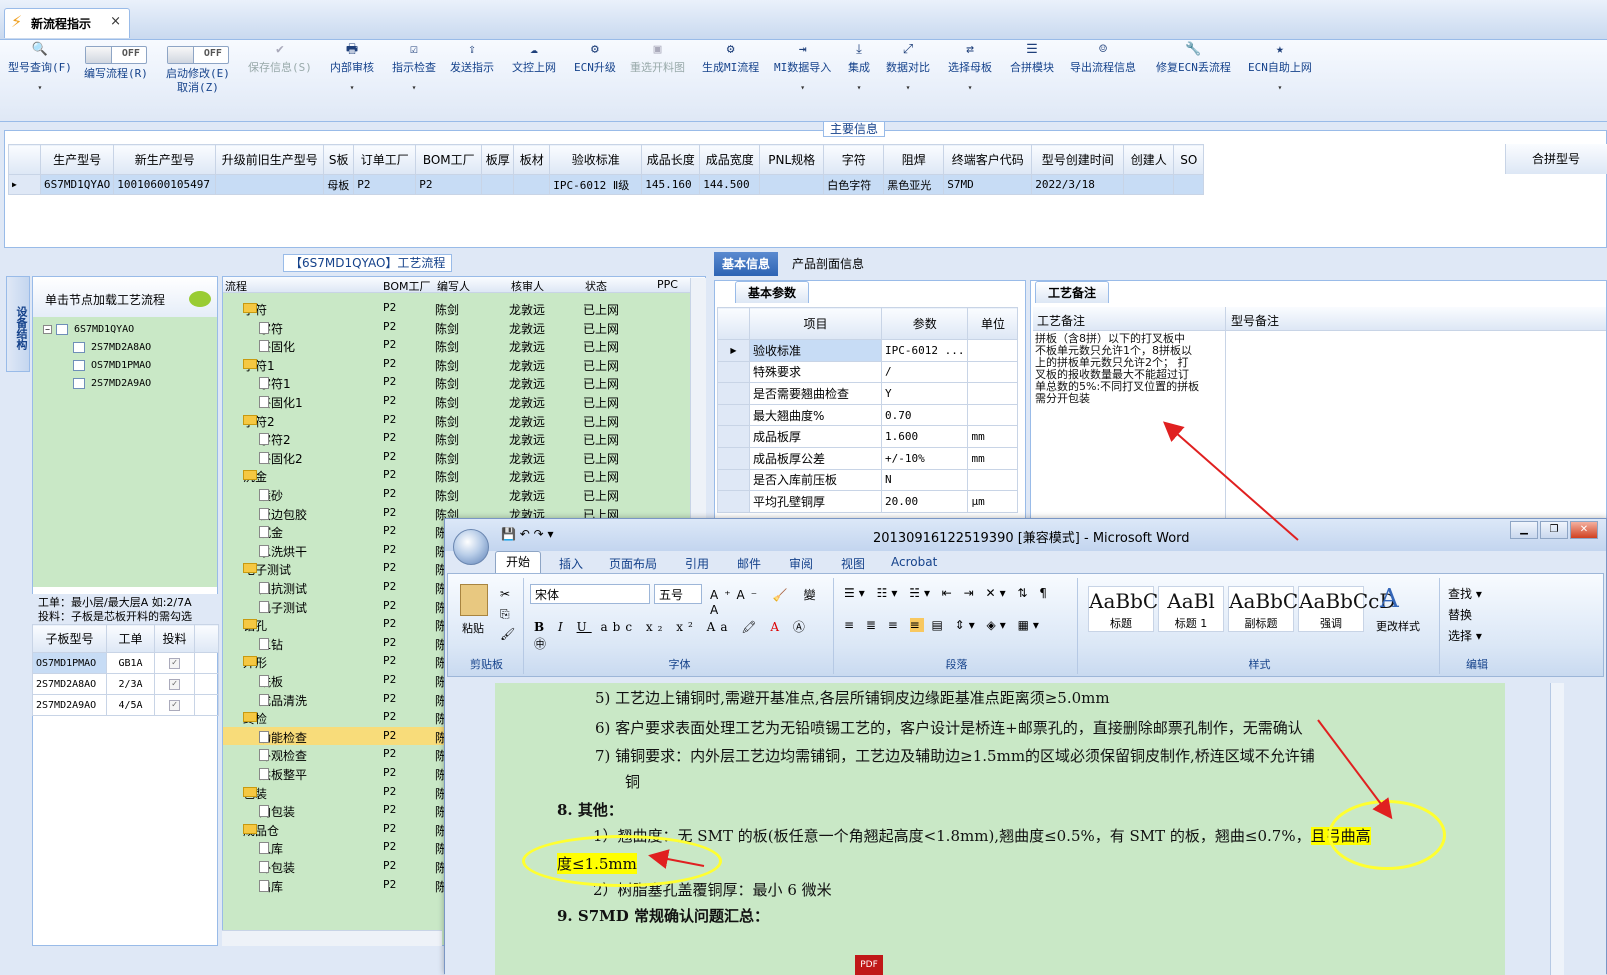  Describe the element at coordinates (676, 859) in the screenshot. I see `arrow-to-text` at that location.